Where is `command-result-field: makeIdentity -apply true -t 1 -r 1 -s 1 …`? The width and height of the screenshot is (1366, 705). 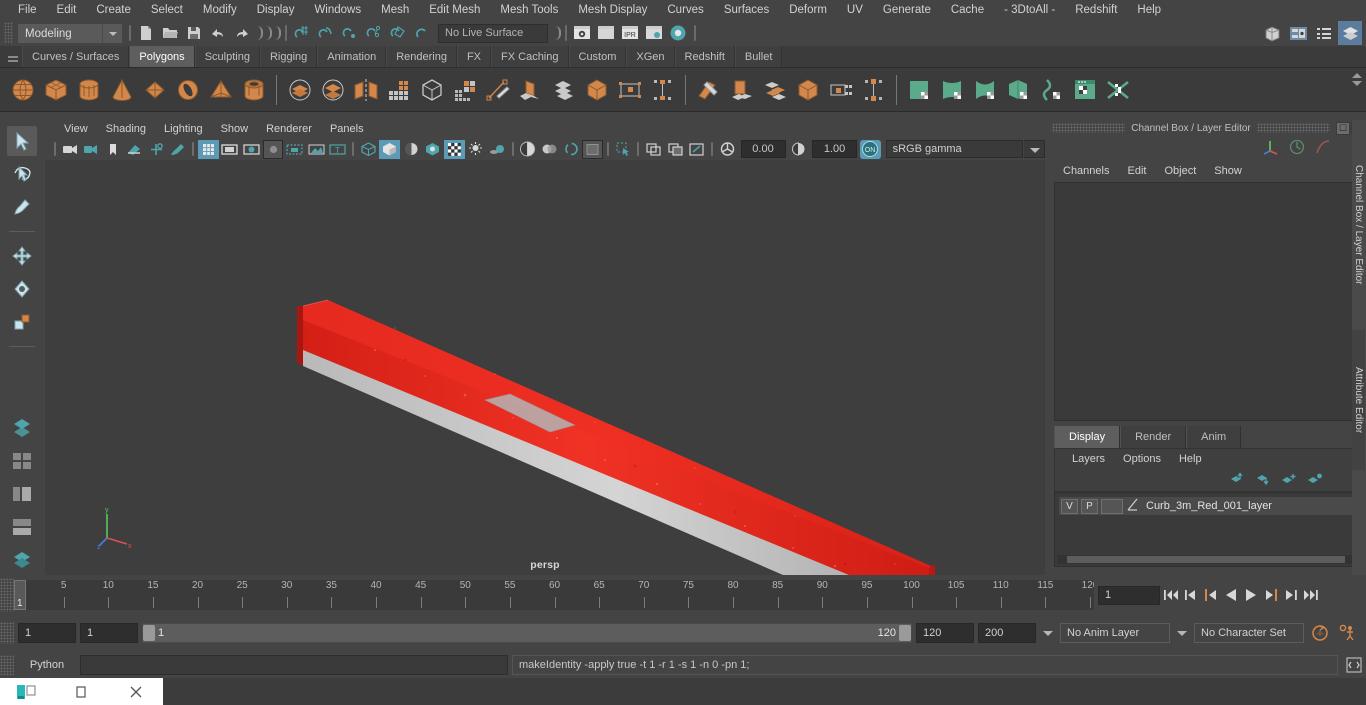
command-result-field: makeIdentity -apply true -t 1 -r 1 -s 1 … is located at coordinates (925, 665).